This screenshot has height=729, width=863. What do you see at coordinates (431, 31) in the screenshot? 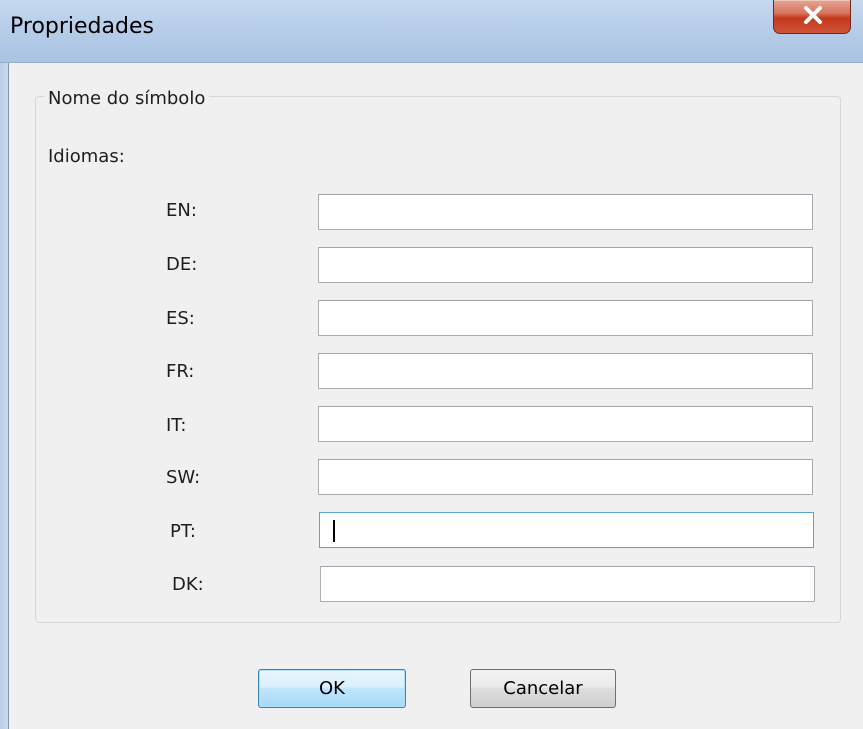
I see `title-bar: Propriedades` at bounding box center [431, 31].